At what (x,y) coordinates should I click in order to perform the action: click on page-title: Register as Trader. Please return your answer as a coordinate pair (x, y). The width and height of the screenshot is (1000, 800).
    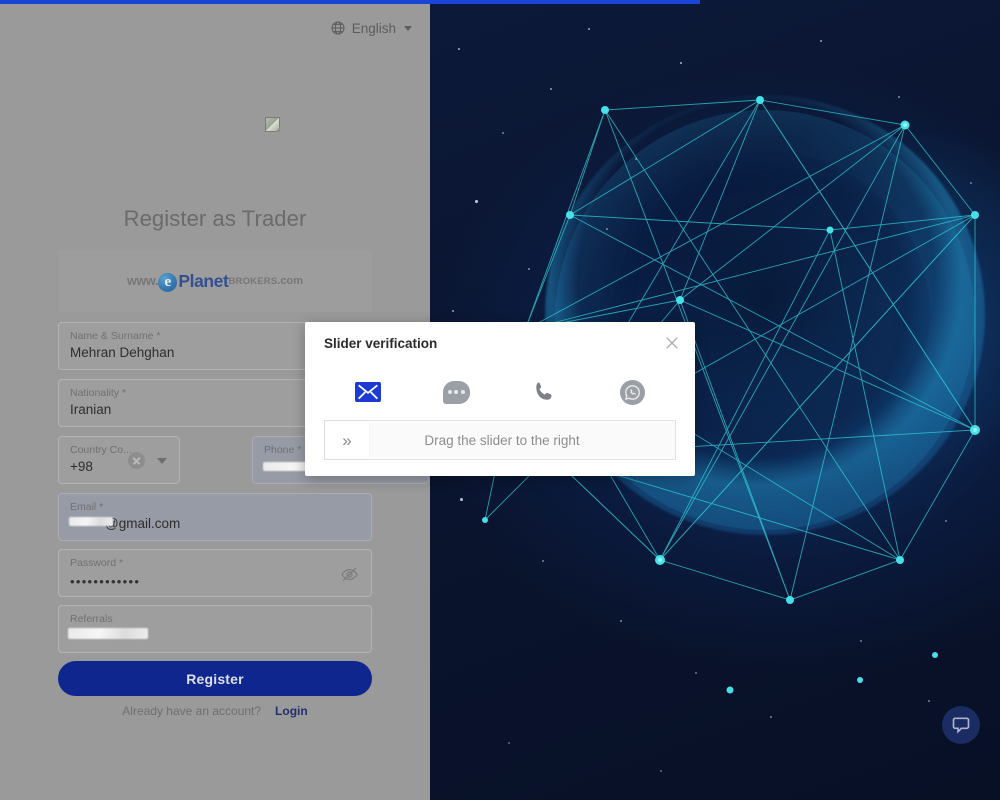
    Looking at the image, I should click on (215, 218).